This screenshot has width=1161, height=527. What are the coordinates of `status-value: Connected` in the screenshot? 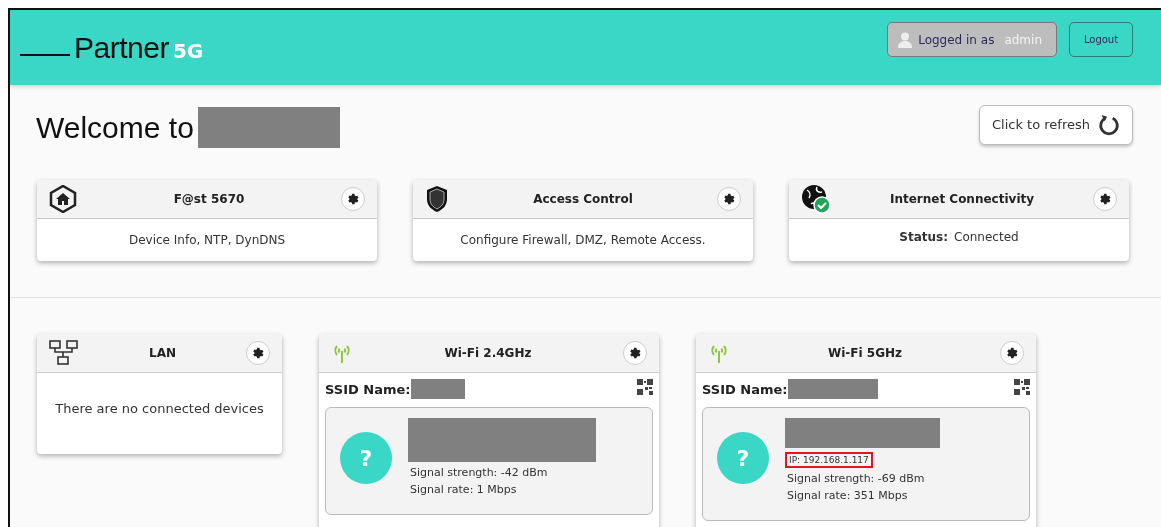 It's located at (986, 237).